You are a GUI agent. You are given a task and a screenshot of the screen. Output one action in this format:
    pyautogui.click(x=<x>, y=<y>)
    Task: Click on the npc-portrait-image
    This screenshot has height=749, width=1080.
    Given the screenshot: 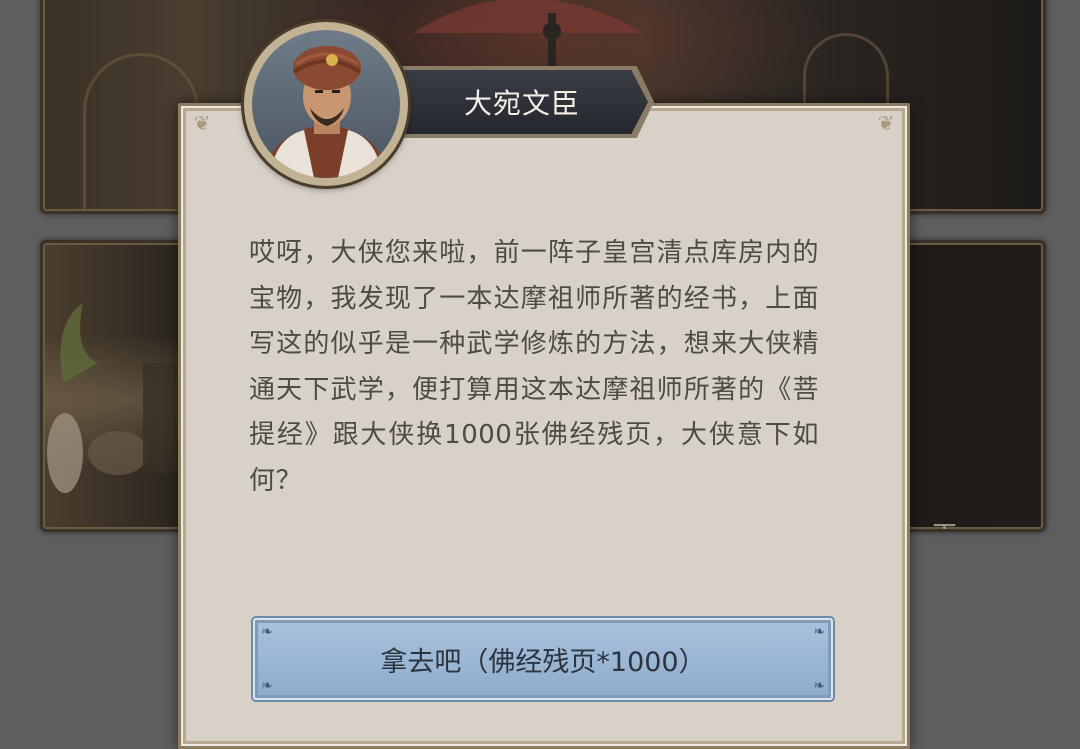 What is the action you would take?
    pyautogui.click(x=326, y=104)
    